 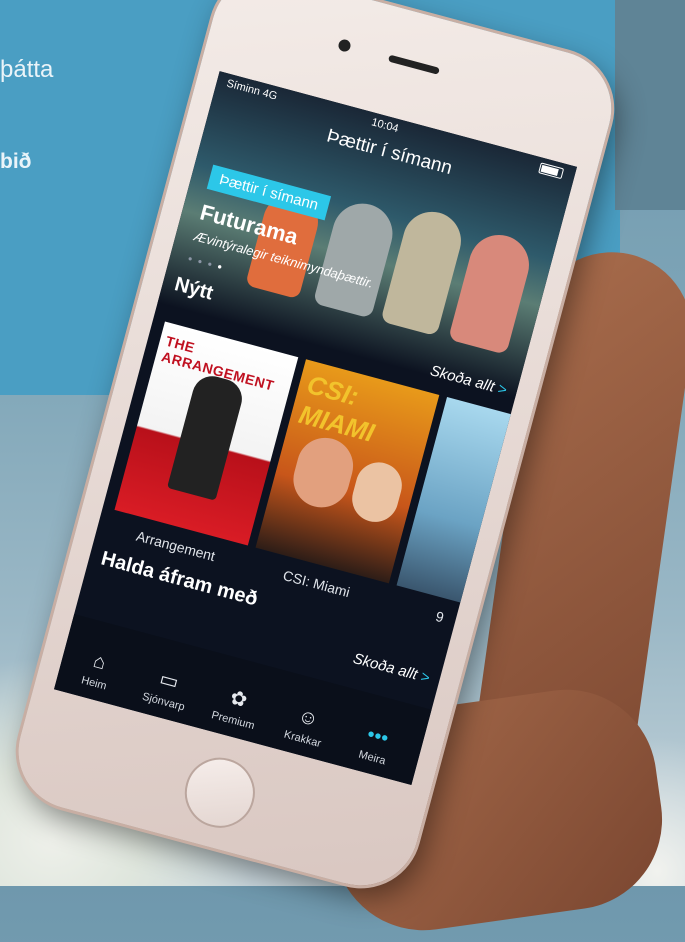 I want to click on chevron-right-icon: >, so click(x=425, y=677).